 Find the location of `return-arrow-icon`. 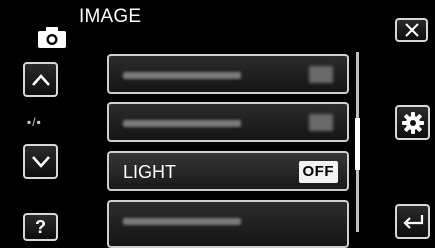

return-arrow-icon is located at coordinates (412, 221).